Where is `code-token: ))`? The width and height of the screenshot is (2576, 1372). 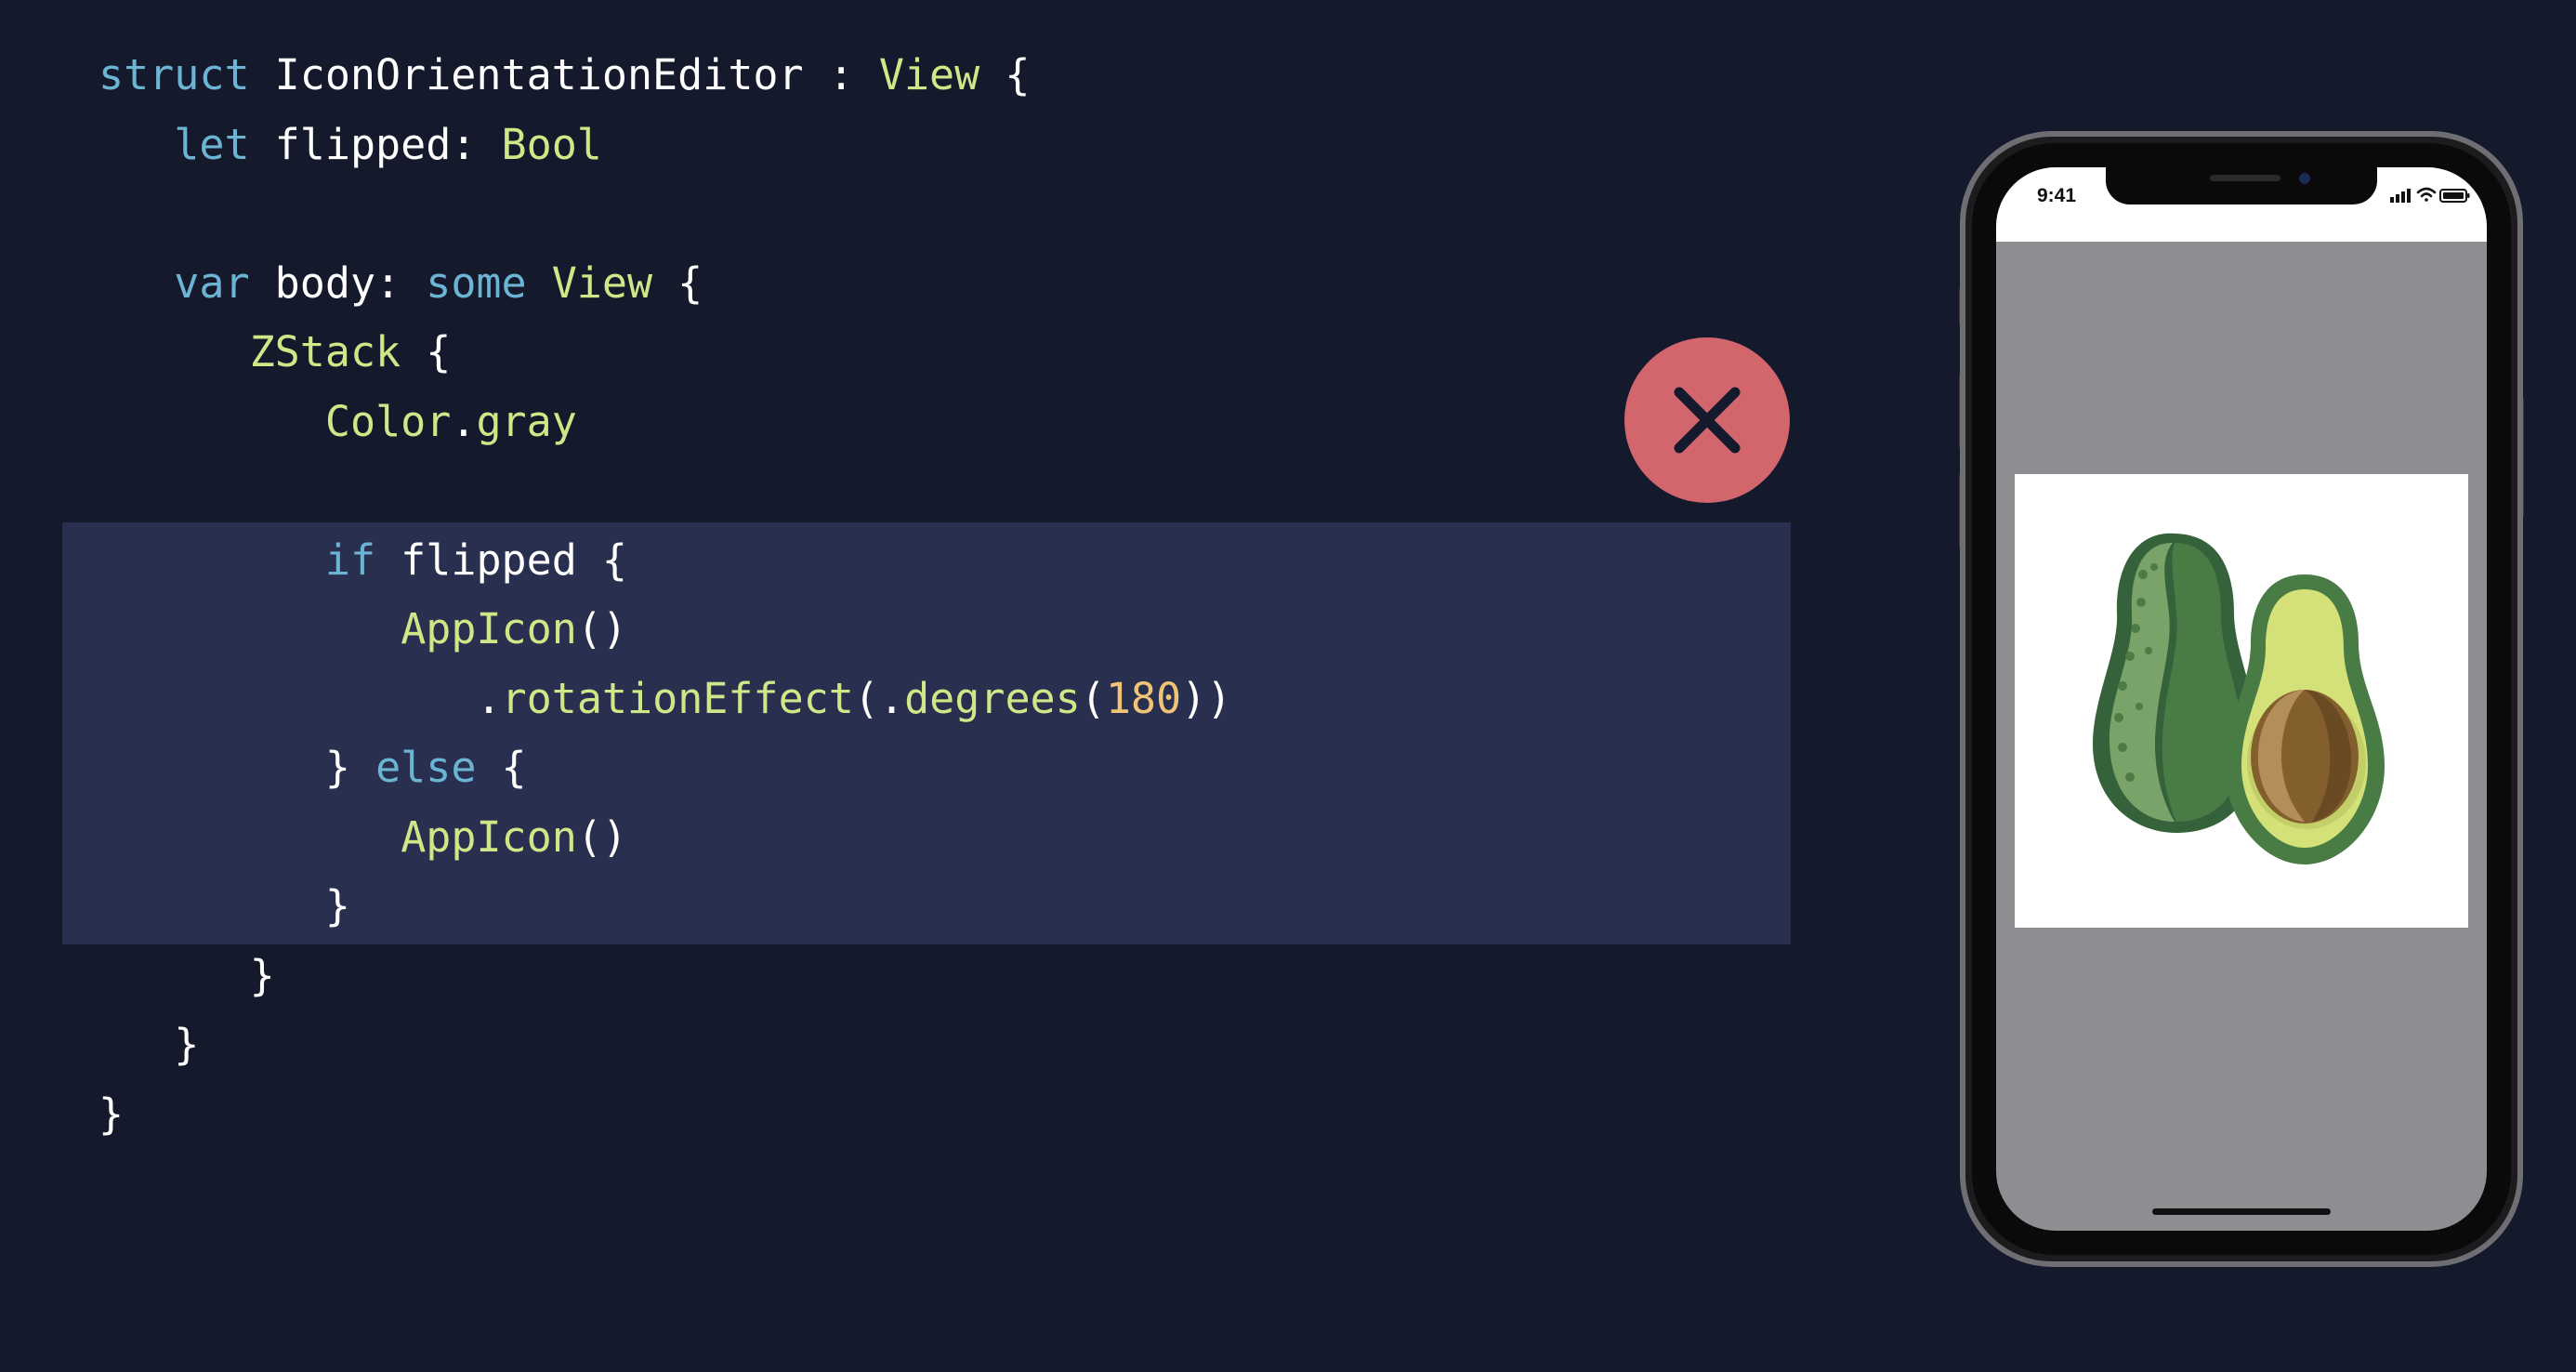
code-token: )) is located at coordinates (1206, 698).